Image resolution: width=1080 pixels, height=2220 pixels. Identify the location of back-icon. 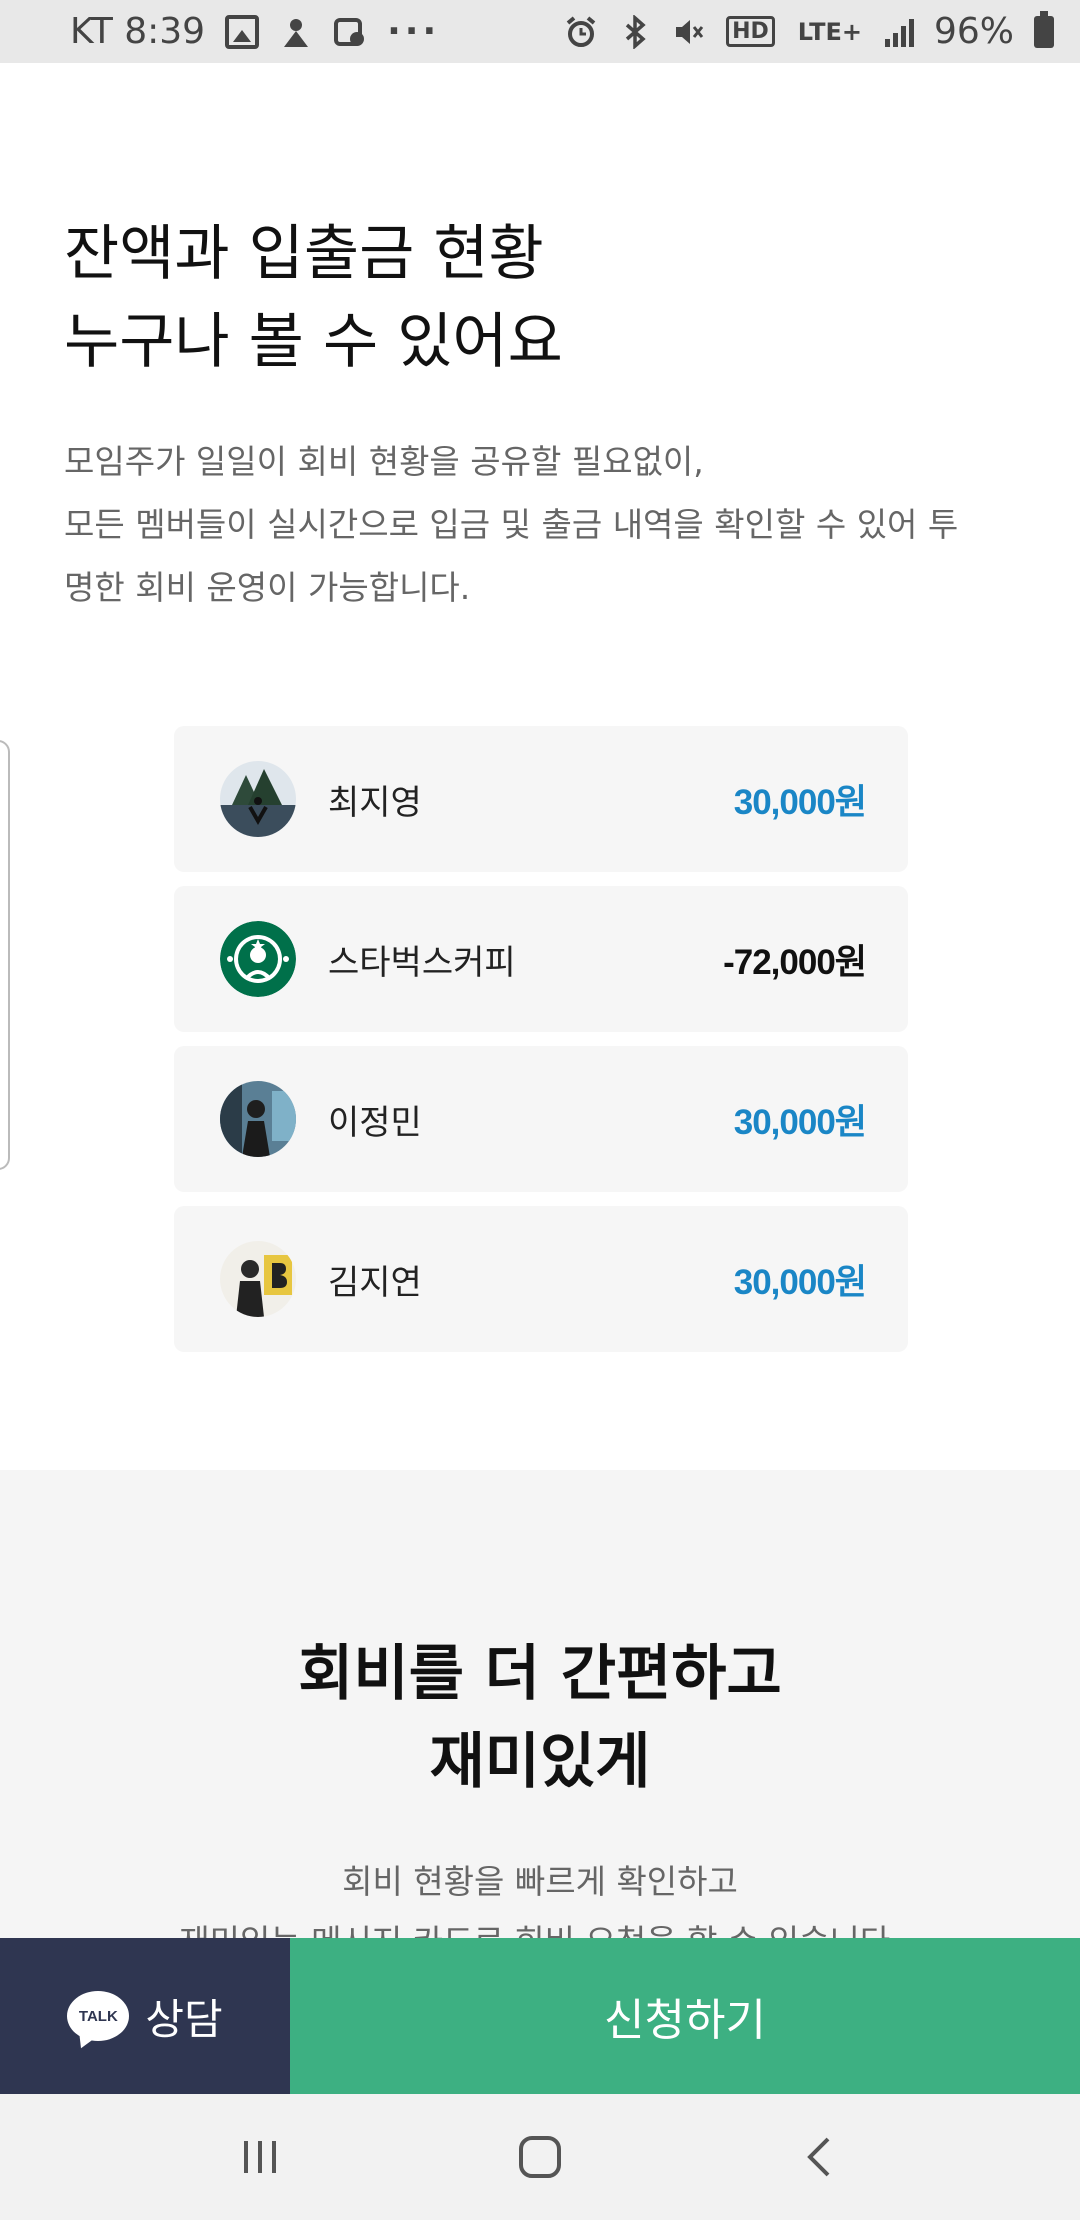
(818, 2157).